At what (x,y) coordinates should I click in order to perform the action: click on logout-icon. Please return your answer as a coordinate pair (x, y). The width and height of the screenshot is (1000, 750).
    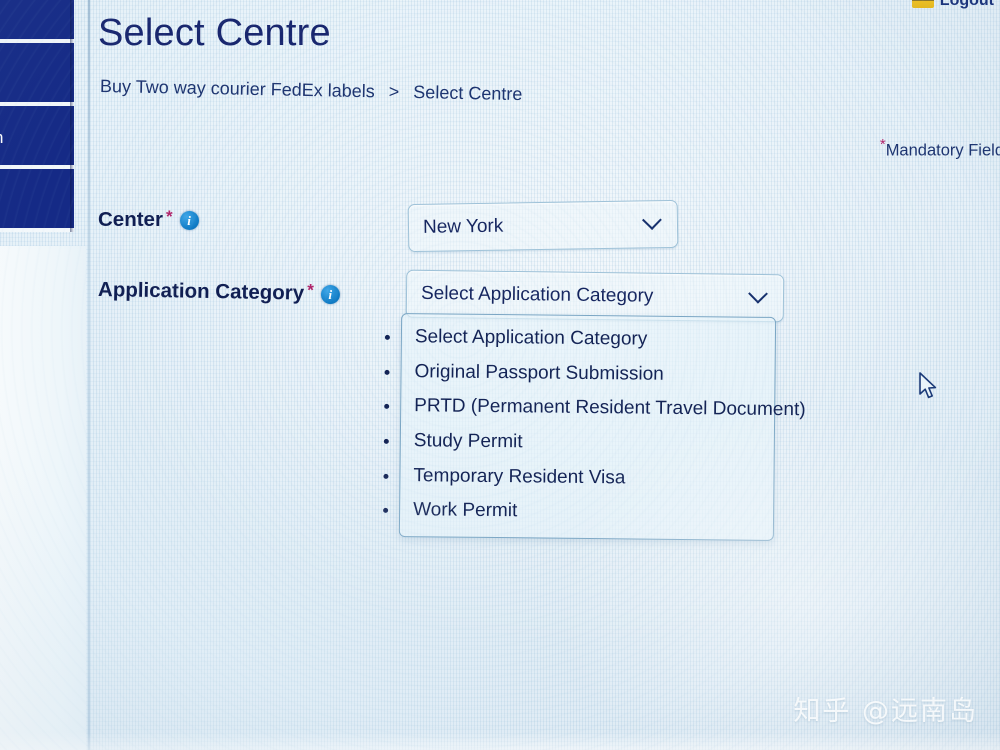
    Looking at the image, I should click on (922, 4).